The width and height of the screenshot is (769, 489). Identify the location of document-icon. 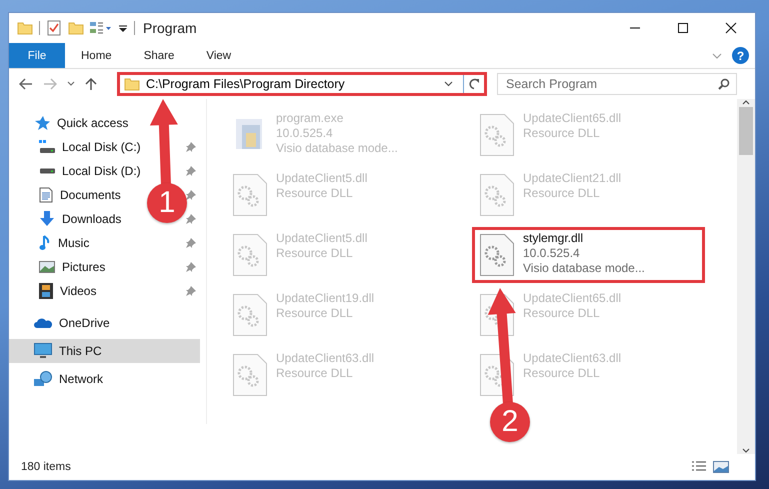
(46, 195).